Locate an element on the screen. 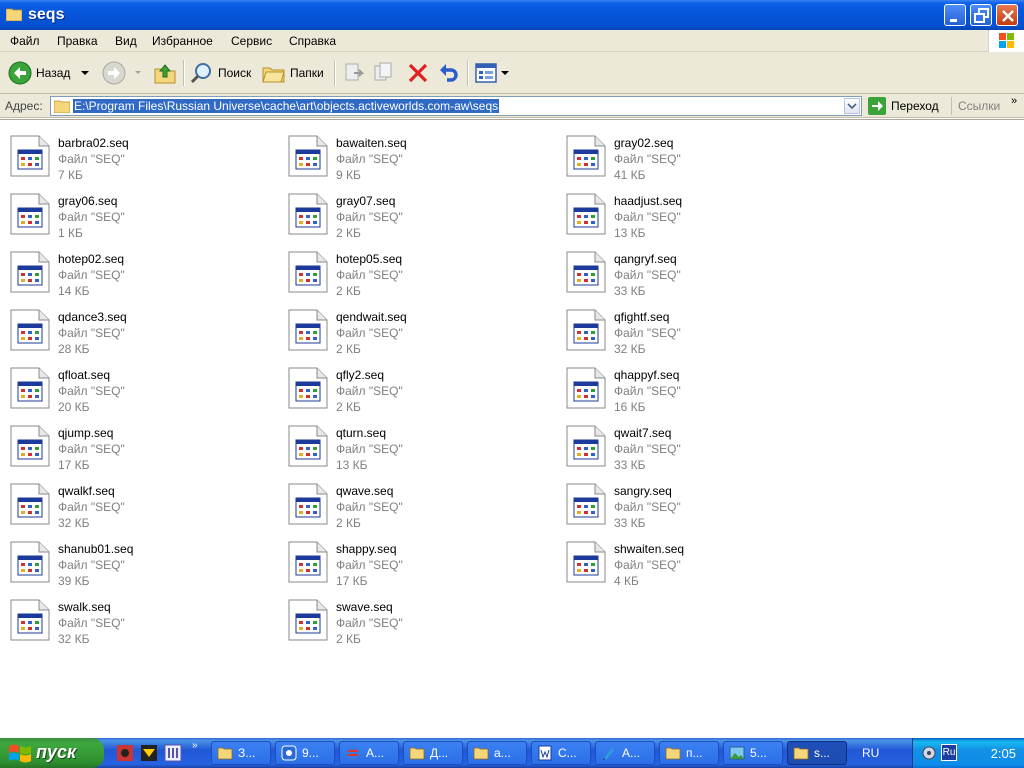 This screenshot has height=768, width=1024. back-button: Назад is located at coordinates (50, 73).